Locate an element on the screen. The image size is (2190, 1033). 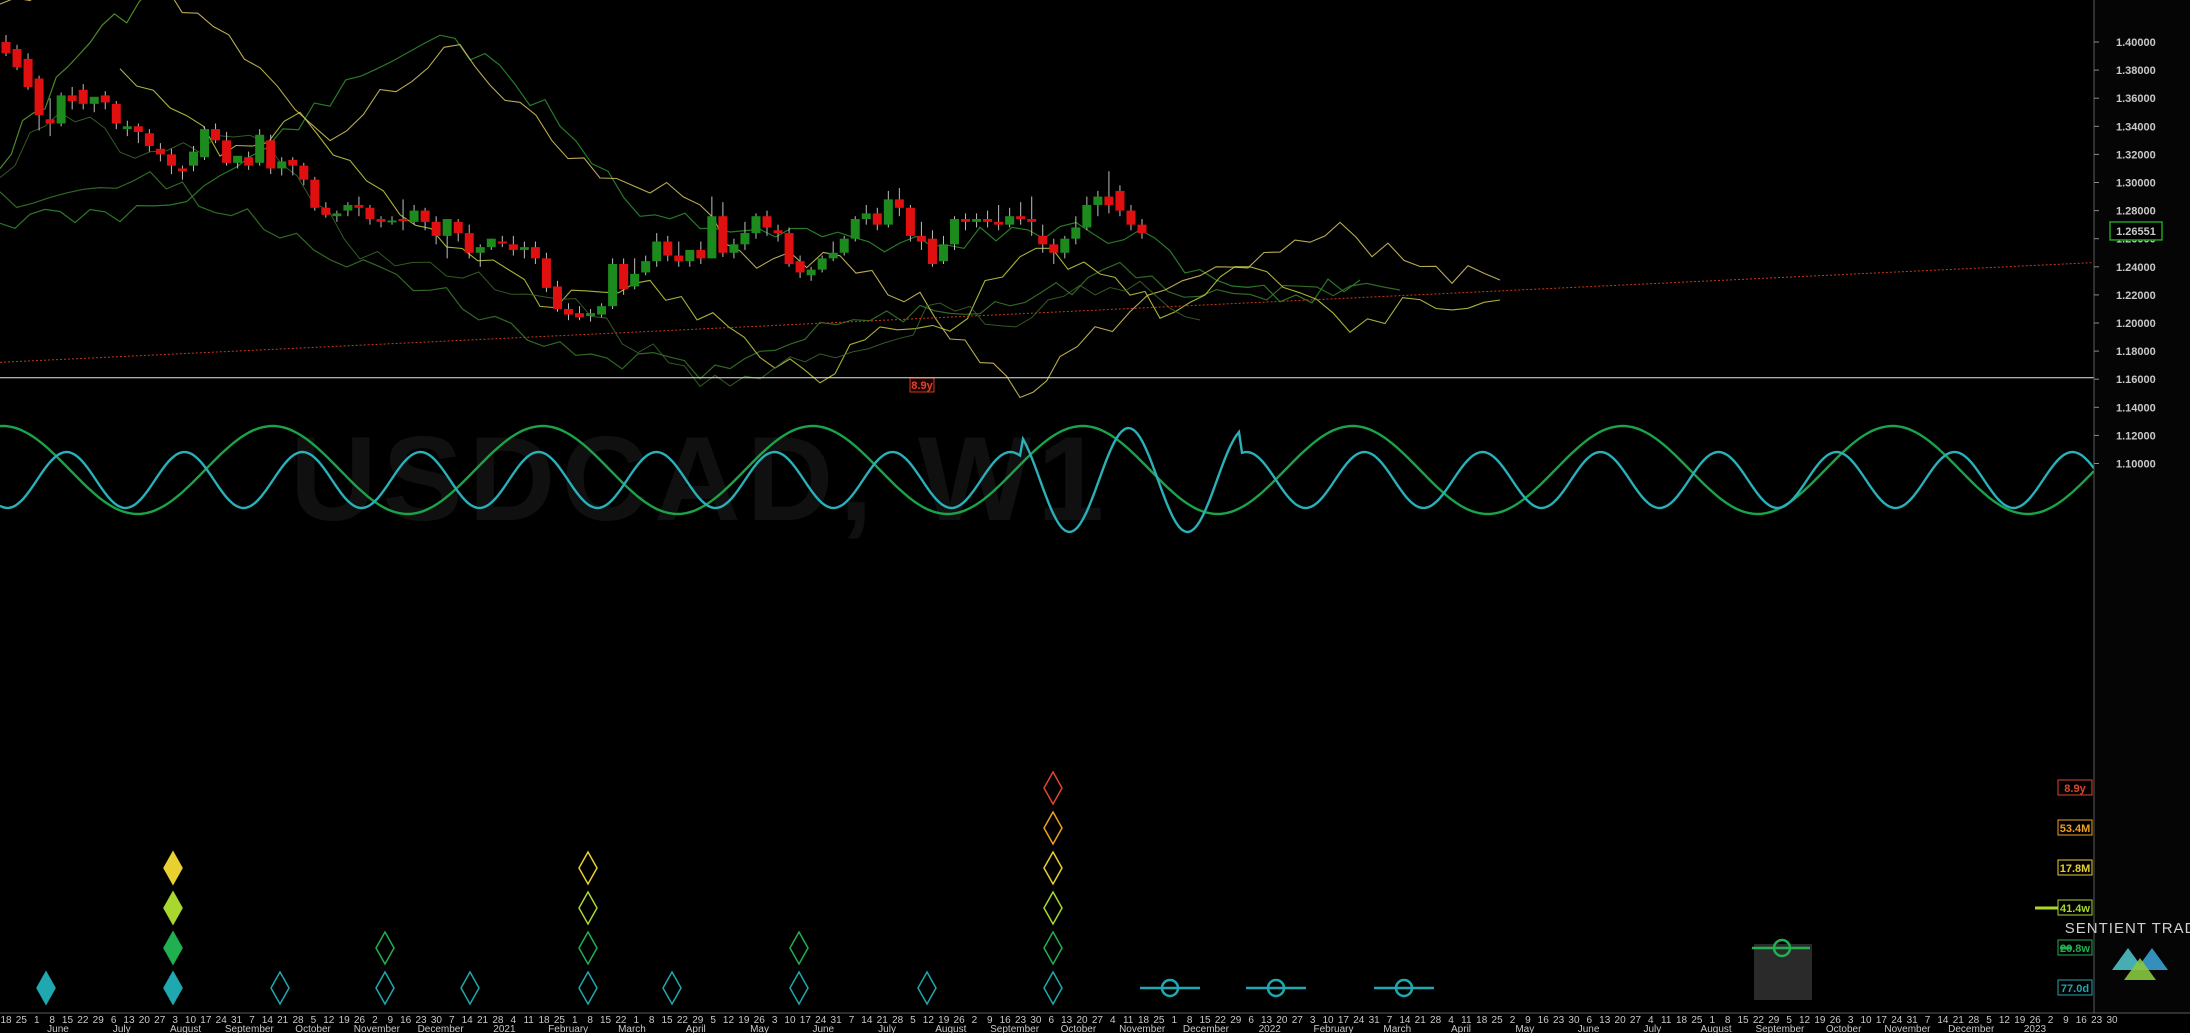
y-tick-label: 1.20000 is located at coordinates (2136, 324).